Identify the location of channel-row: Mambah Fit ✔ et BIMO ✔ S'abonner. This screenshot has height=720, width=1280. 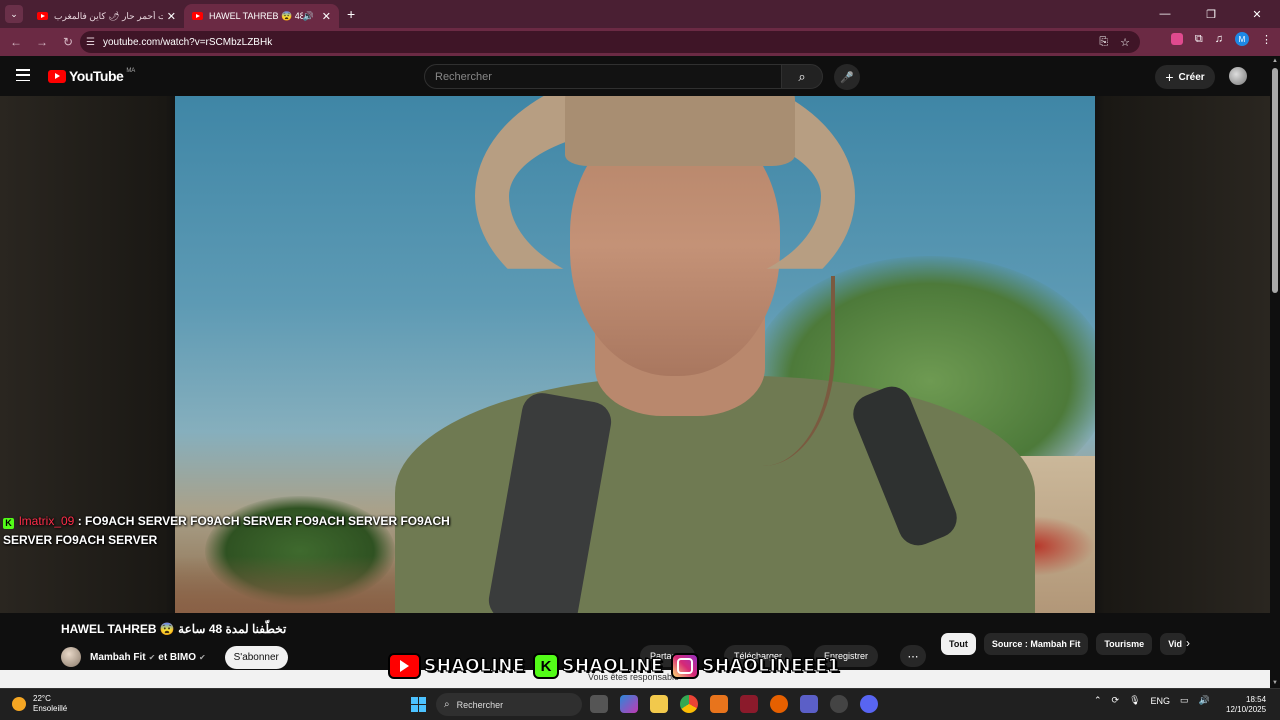
(174, 657).